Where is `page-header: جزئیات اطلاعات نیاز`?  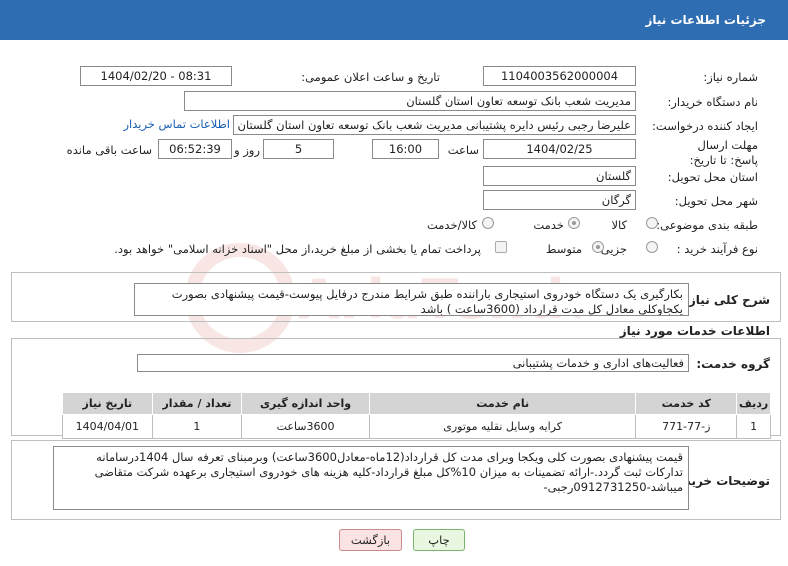
page-header: جزئیات اطلاعات نیاز is located at coordinates (394, 20).